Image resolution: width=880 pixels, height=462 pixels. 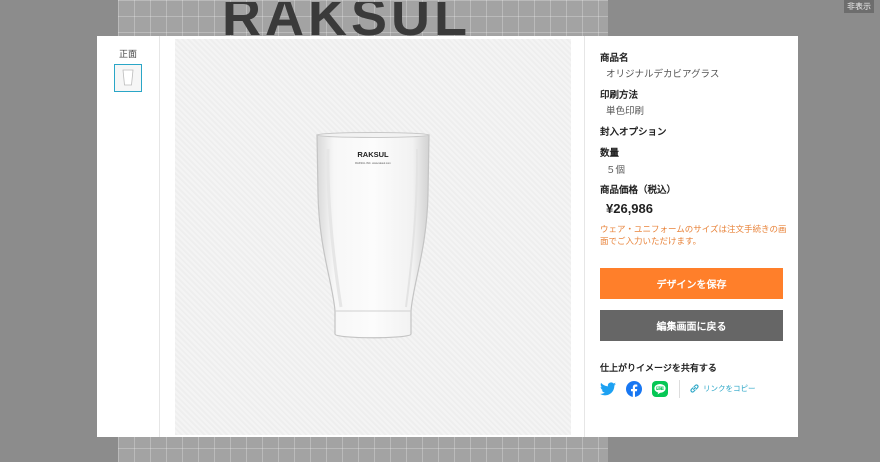 What do you see at coordinates (679, 389) in the screenshot?
I see `share-divider` at bounding box center [679, 389].